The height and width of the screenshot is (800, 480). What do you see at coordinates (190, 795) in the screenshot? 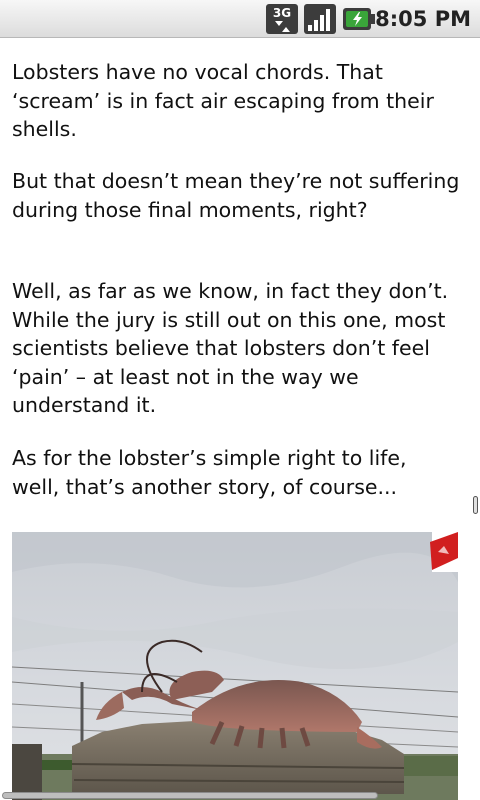
I see `horizontal-scroll-bar` at bounding box center [190, 795].